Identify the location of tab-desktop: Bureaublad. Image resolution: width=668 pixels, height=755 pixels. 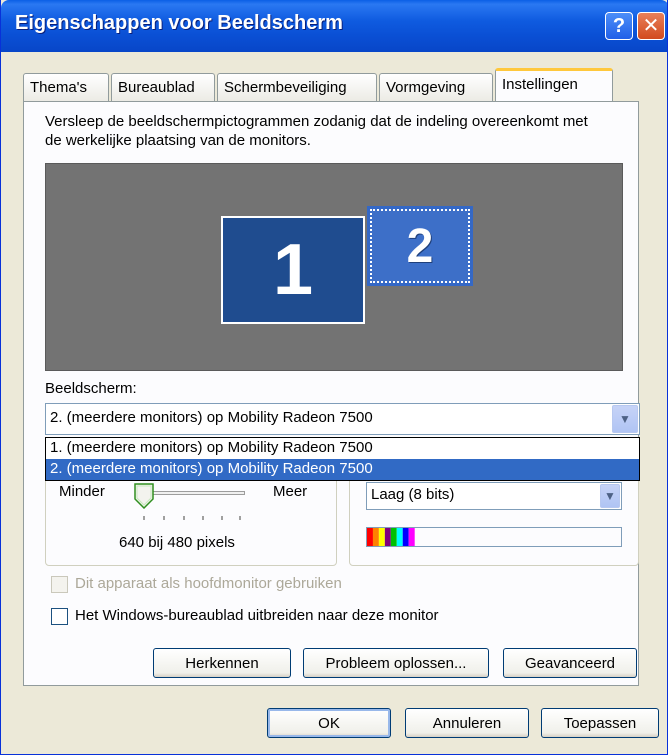
(163, 87).